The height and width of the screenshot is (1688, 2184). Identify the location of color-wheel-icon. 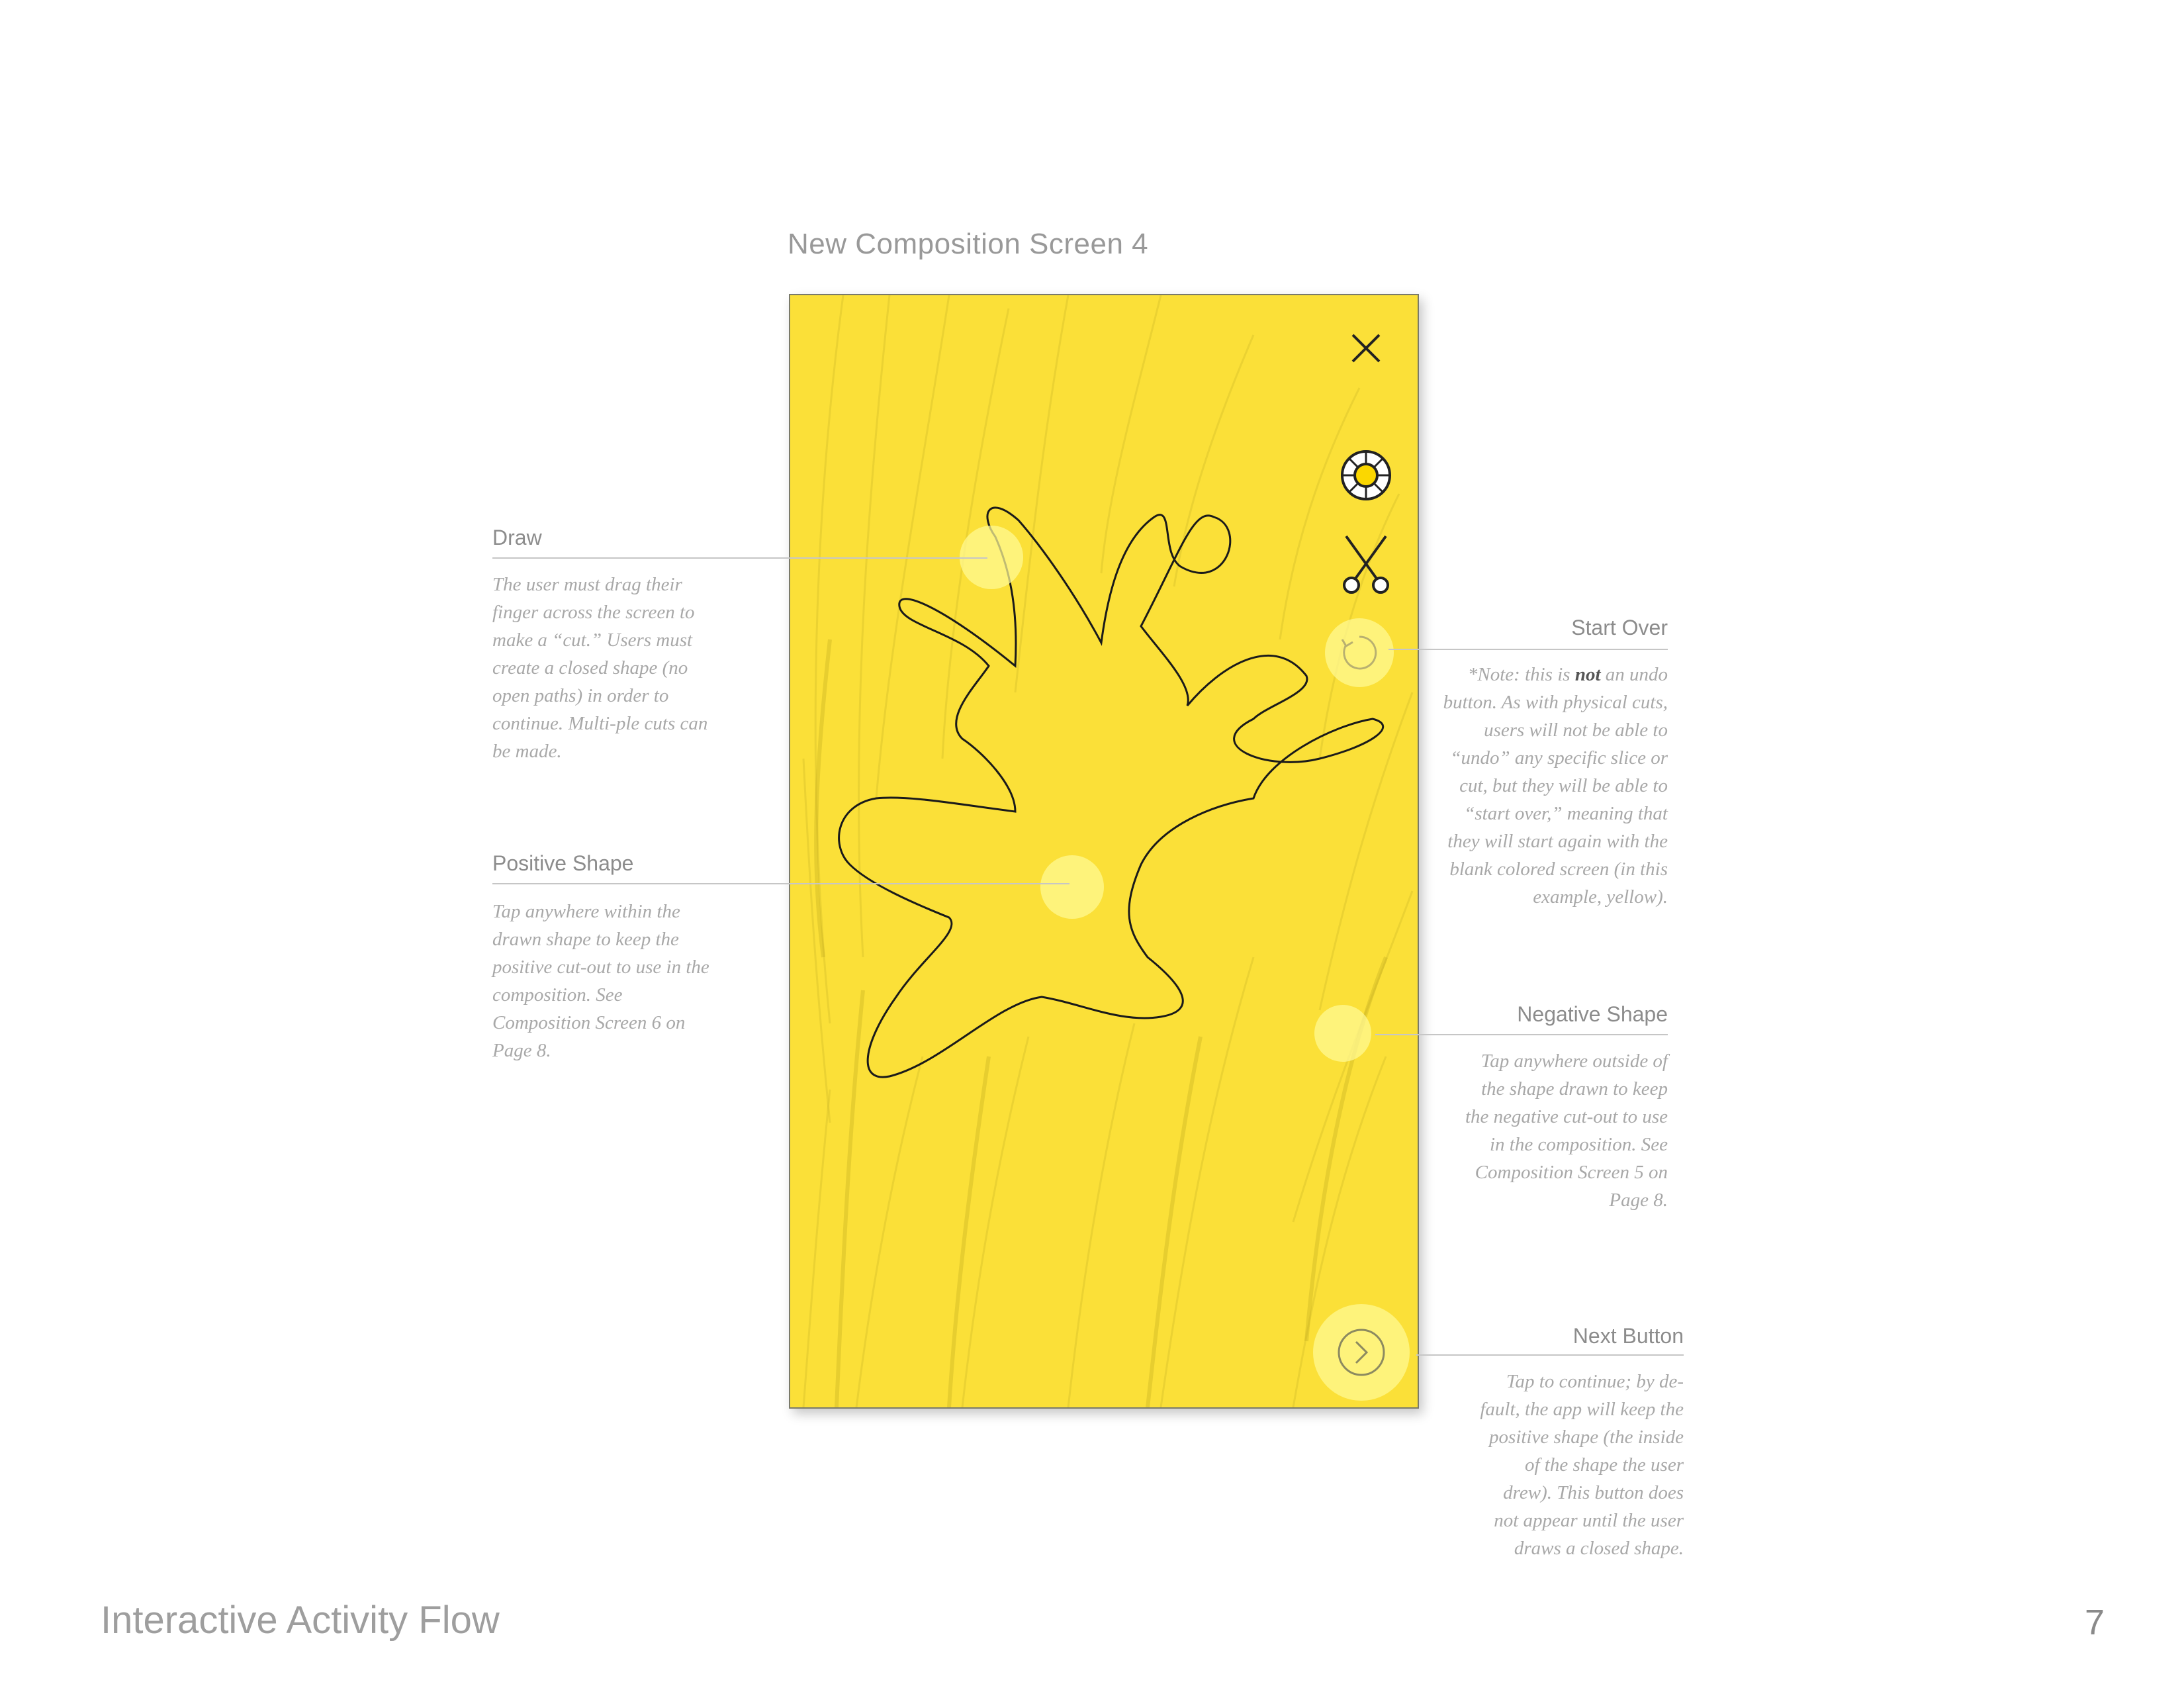
(1366, 475).